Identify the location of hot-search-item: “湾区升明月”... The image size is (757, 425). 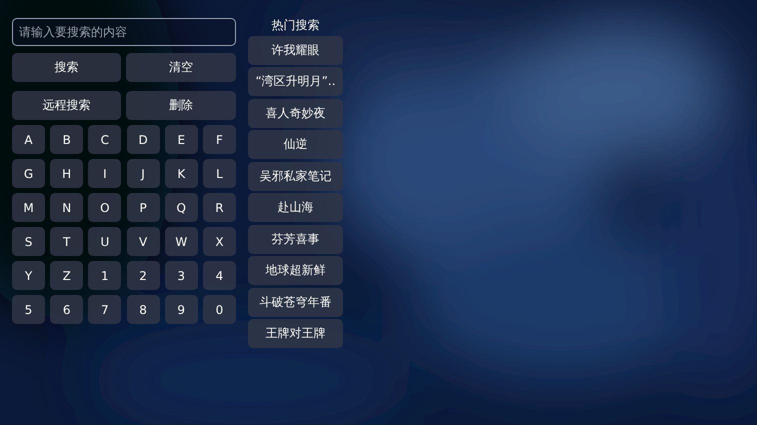
(295, 81).